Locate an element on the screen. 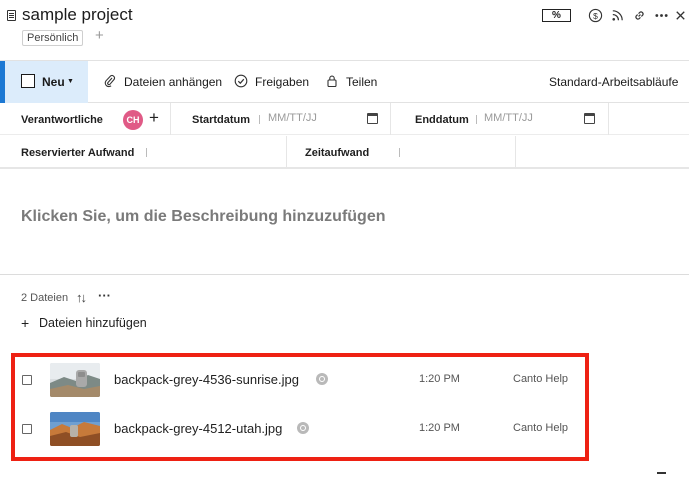 The width and height of the screenshot is (689, 477). reserved-effort-label: Reservierter Aufwand is located at coordinates (78, 153).